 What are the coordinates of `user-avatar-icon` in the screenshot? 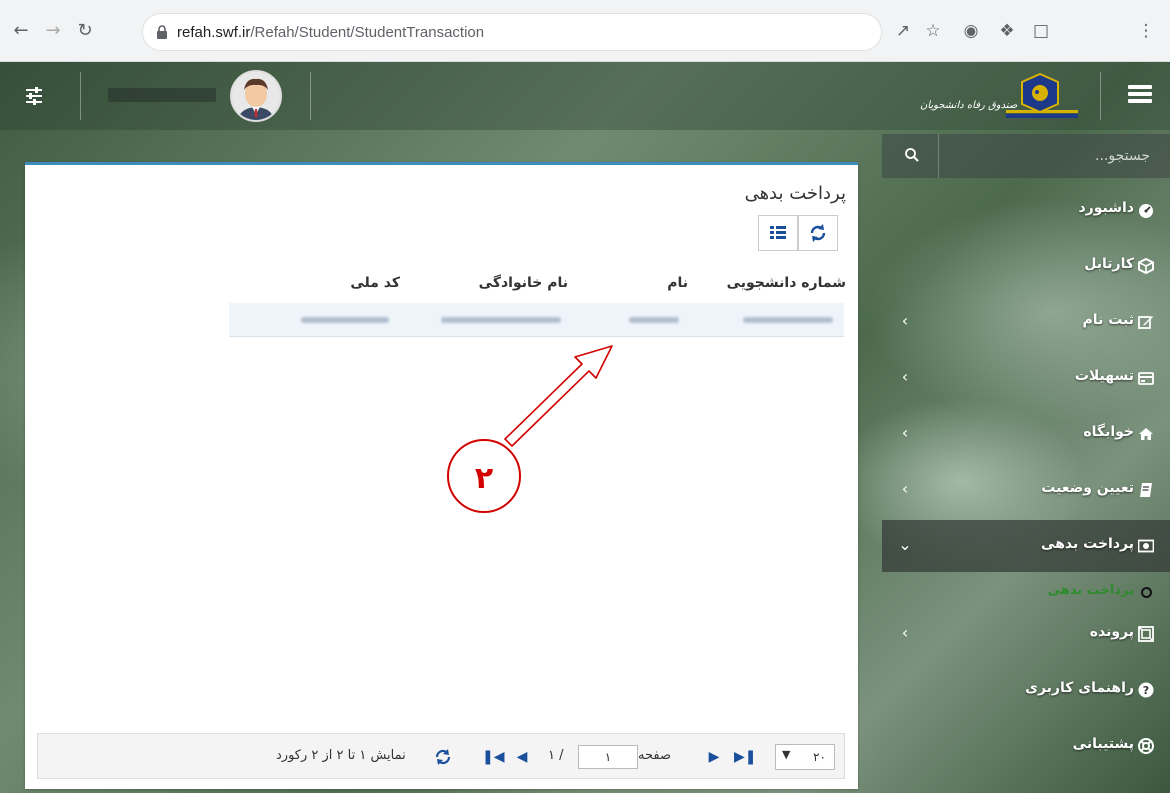 It's located at (256, 96).